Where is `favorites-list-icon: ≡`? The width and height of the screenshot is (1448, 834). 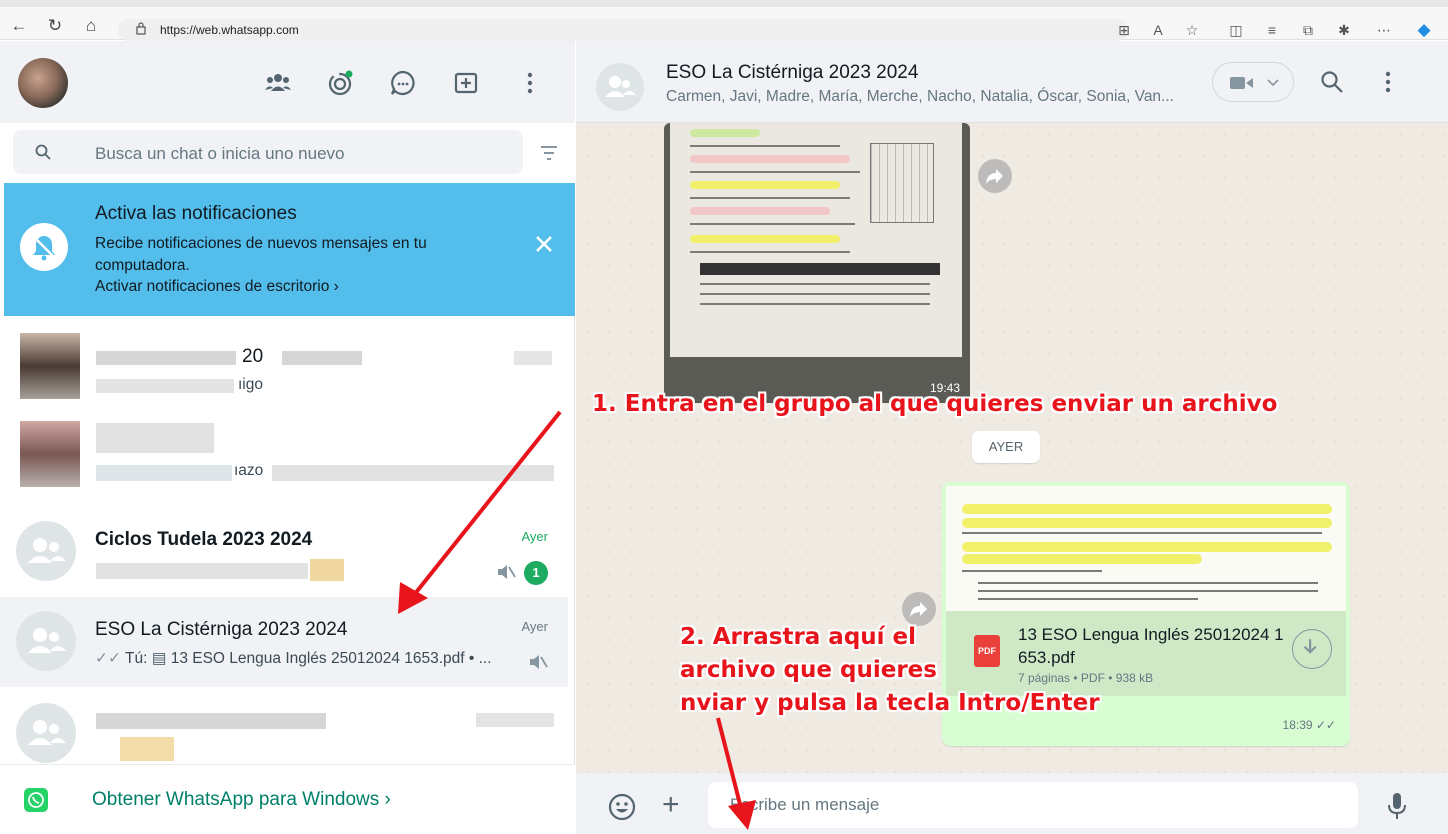
favorites-list-icon: ≡ is located at coordinates (1272, 30).